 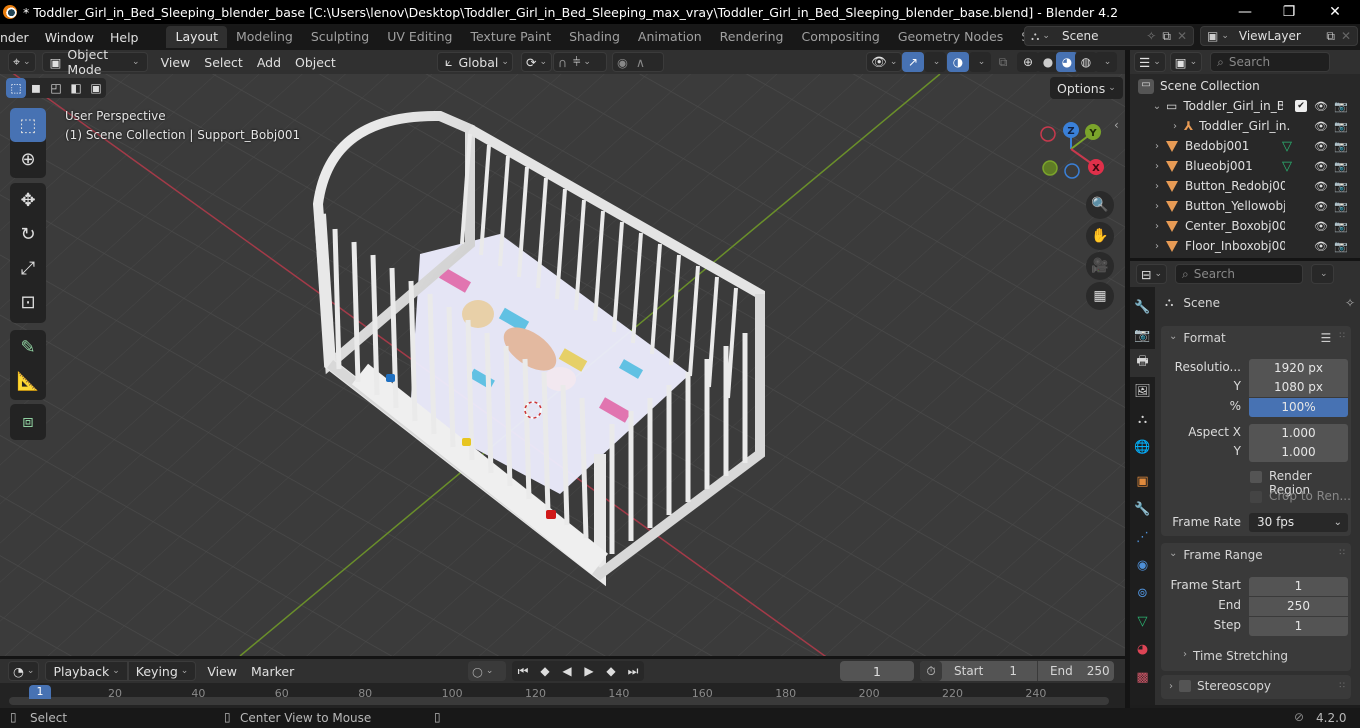 What do you see at coordinates (611, 671) in the screenshot?
I see `next-keyframe-button: ◆` at bounding box center [611, 671].